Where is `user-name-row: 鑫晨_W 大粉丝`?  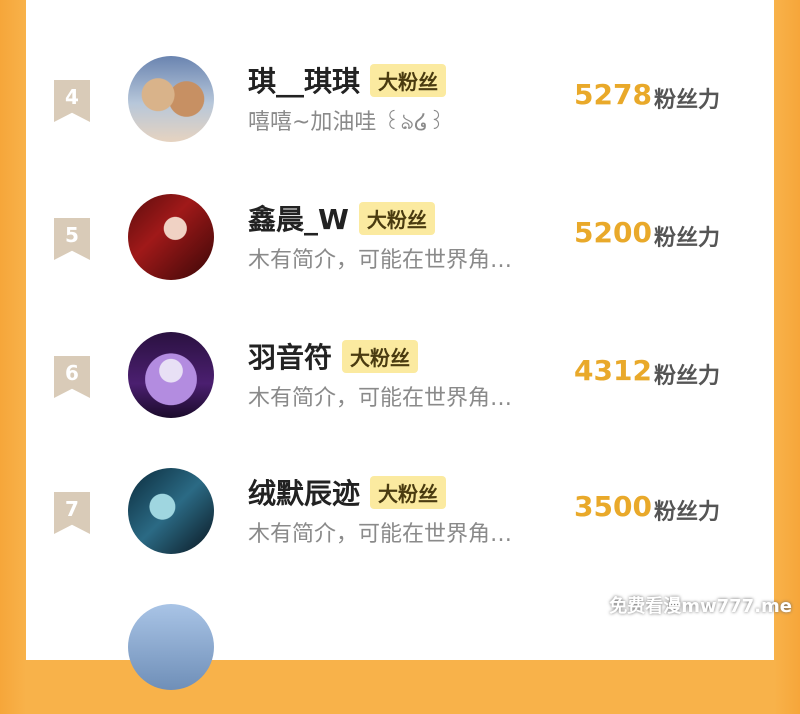 user-name-row: 鑫晨_W 大粉丝 is located at coordinates (341, 218).